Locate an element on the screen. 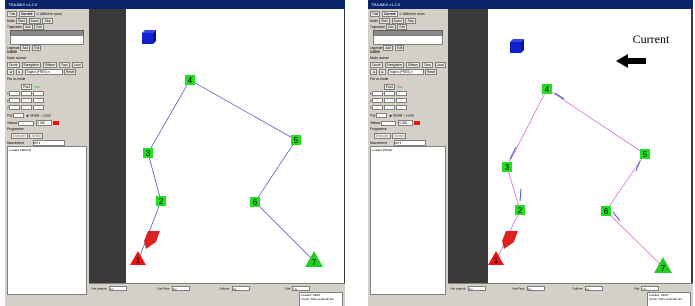 This screenshot has height=306, width=695. right-all-button: Tous is located at coordinates (427, 65).